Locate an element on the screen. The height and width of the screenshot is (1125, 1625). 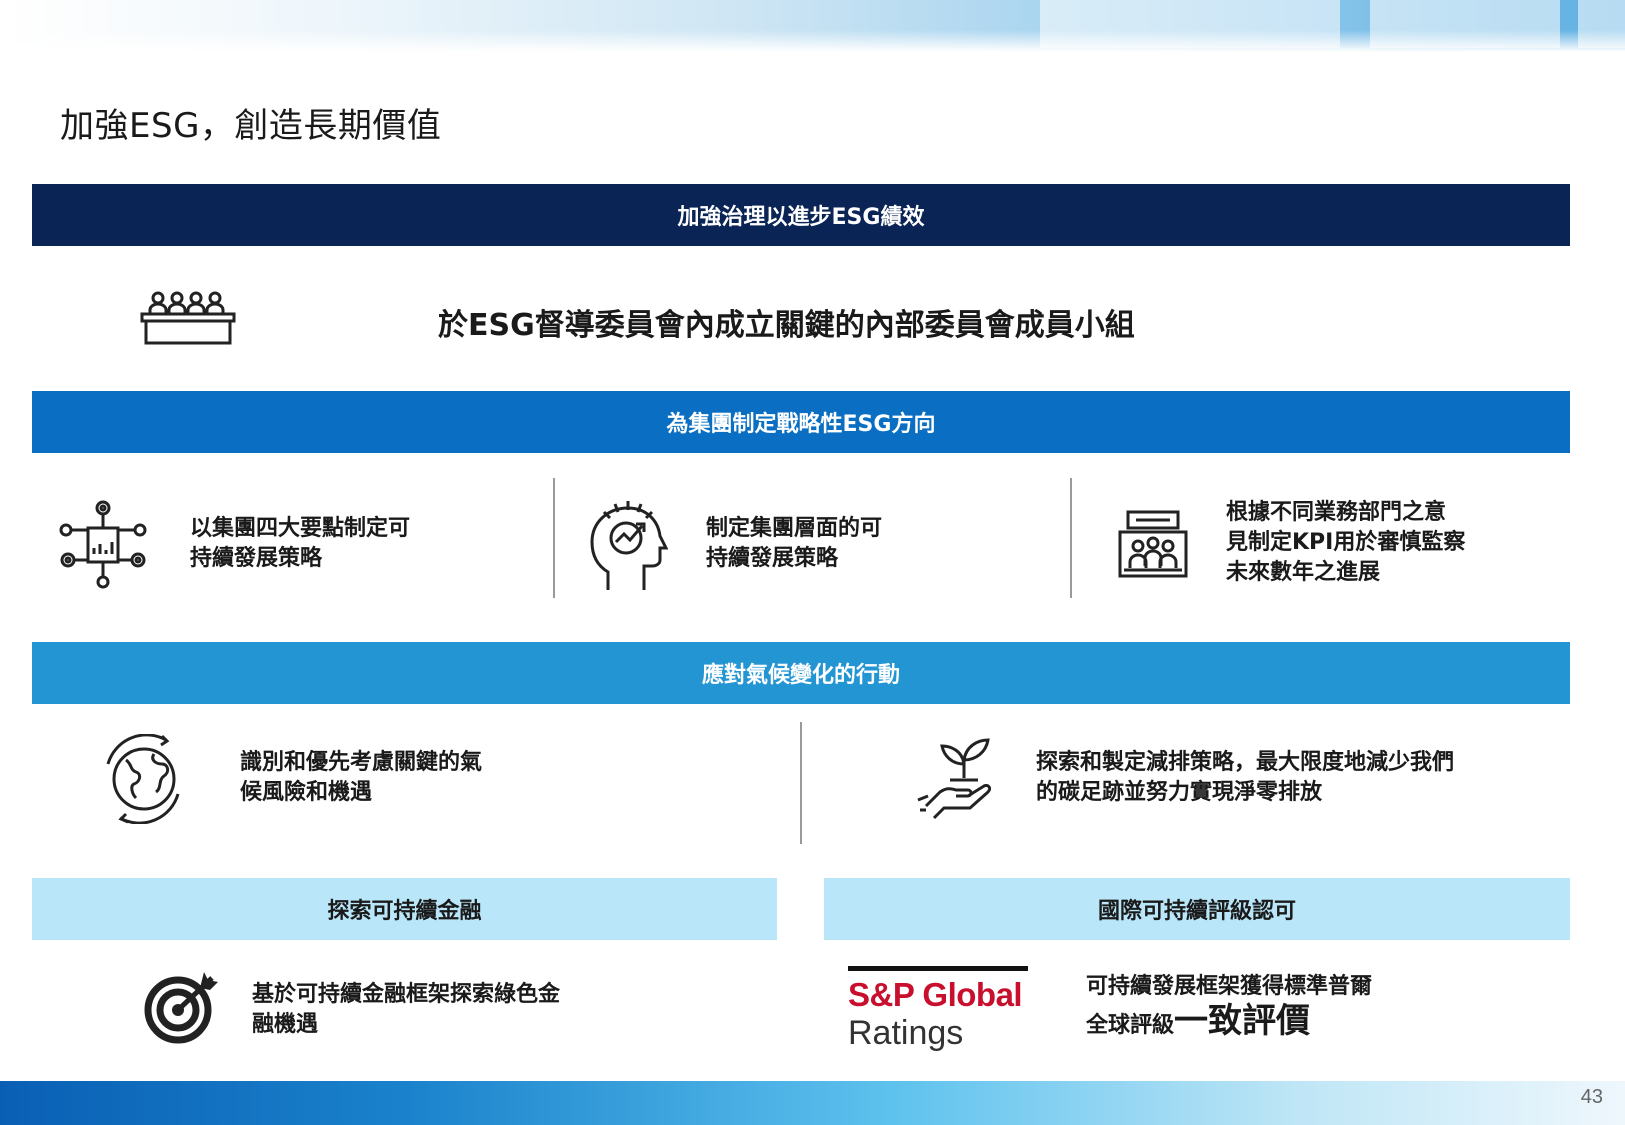
finance-description: 基於可持續金融框架探索綠色金 融機遇 is located at coordinates (406, 1009).